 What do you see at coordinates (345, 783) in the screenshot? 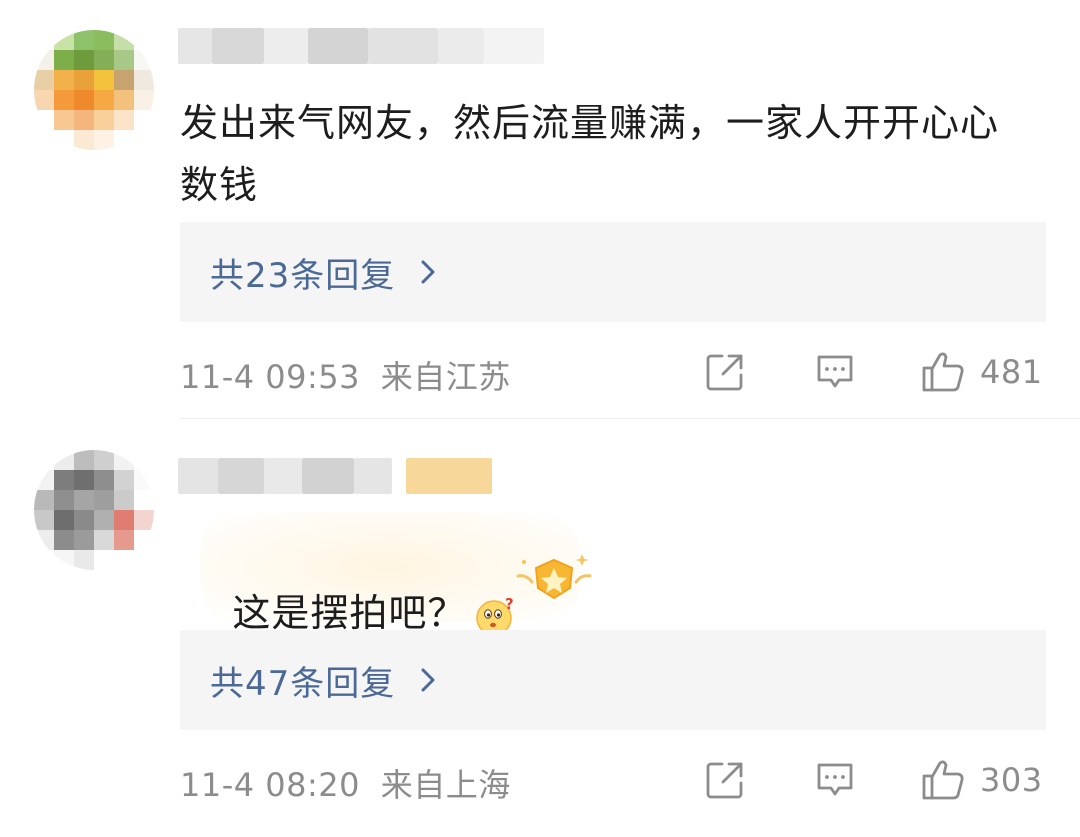
I see `comment-meta: 11-4 08:20 来自上海` at bounding box center [345, 783].